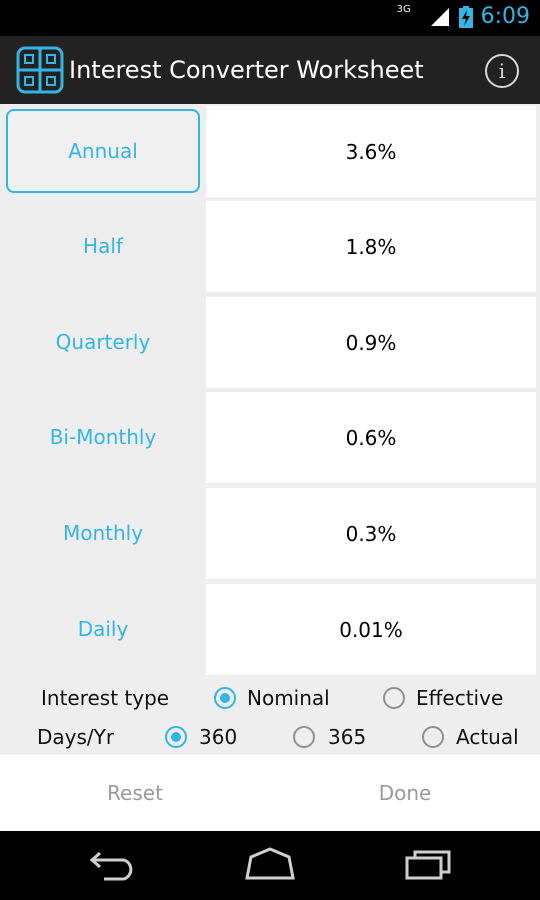 The image size is (540, 900). What do you see at coordinates (347, 737) in the screenshot?
I see `days-365-label: 365` at bounding box center [347, 737].